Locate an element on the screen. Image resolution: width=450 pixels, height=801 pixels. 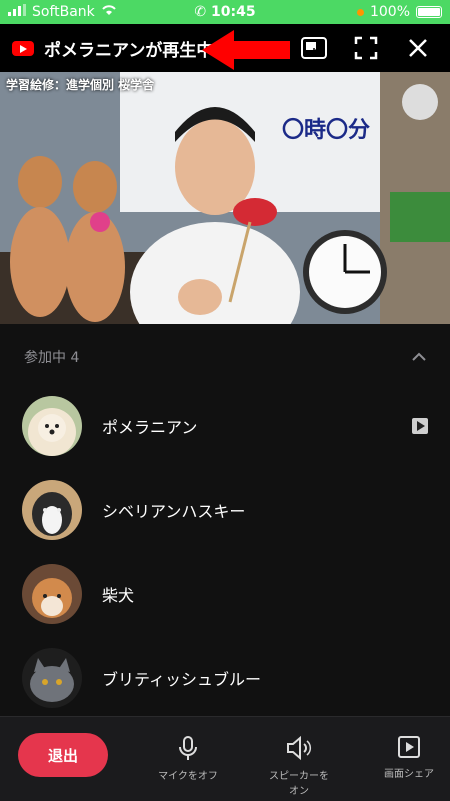
screen-share-icon is located at coordinates (409, 747).